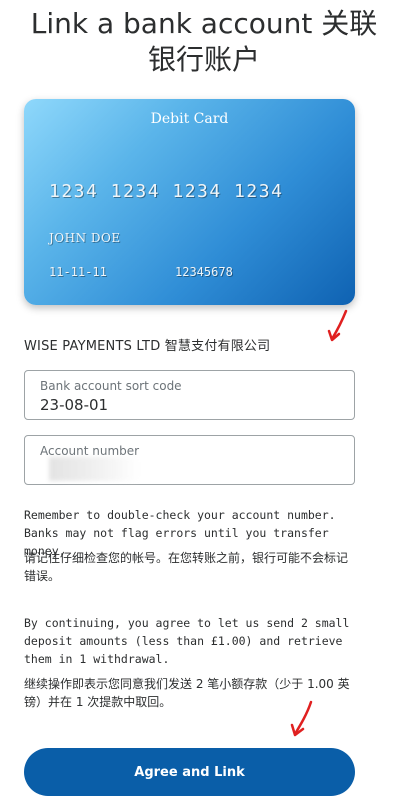  Describe the element at coordinates (189, 395) in the screenshot. I see `sort-code-field: Bank account sort code` at that location.